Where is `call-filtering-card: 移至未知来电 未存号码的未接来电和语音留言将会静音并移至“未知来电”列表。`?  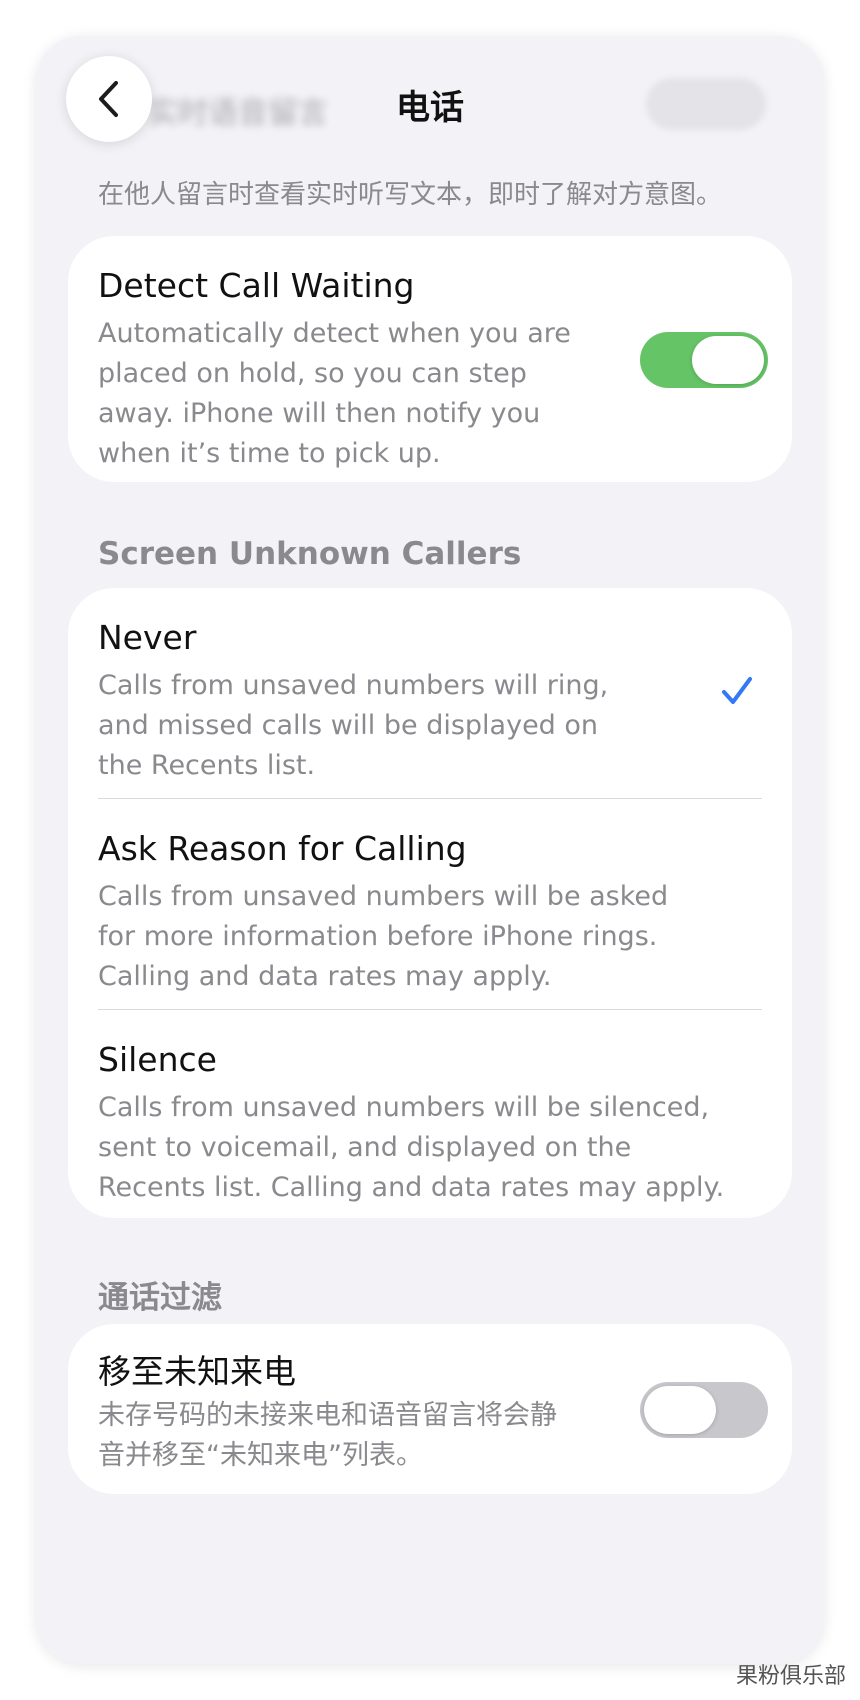 call-filtering-card: 移至未知来电 未存号码的未接来电和语音留言将会静音并移至“未知来电”列表。 is located at coordinates (430, 1409).